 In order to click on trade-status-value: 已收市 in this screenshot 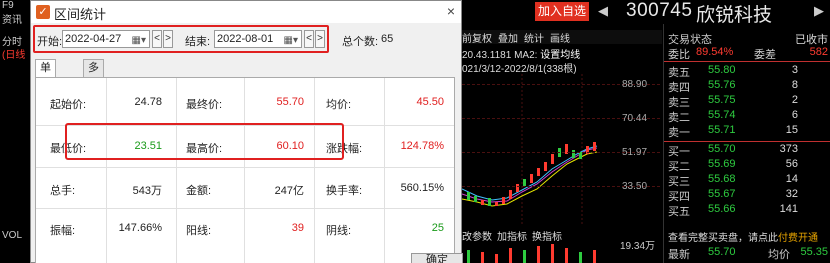, I will do `click(811, 40)`.